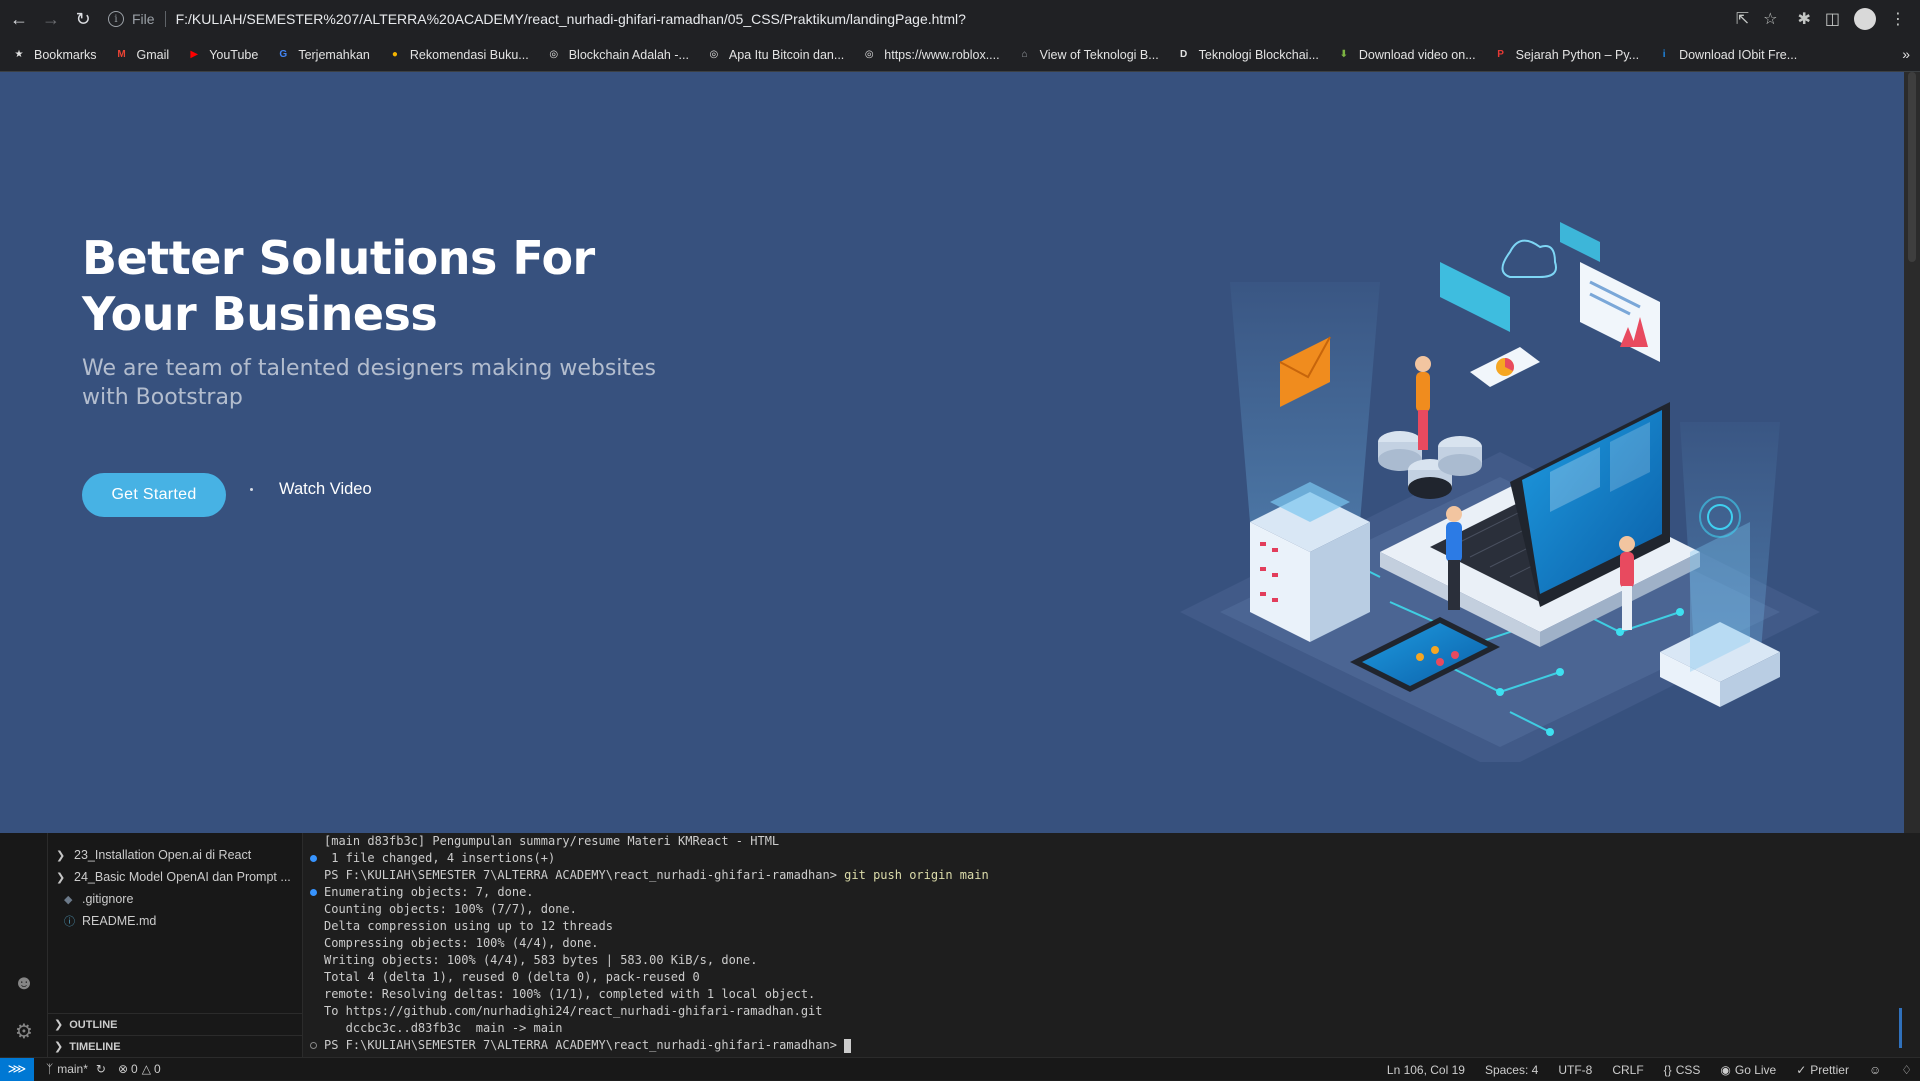  Describe the element at coordinates (1500, 54) in the screenshot. I see `python-icon: P` at that location.